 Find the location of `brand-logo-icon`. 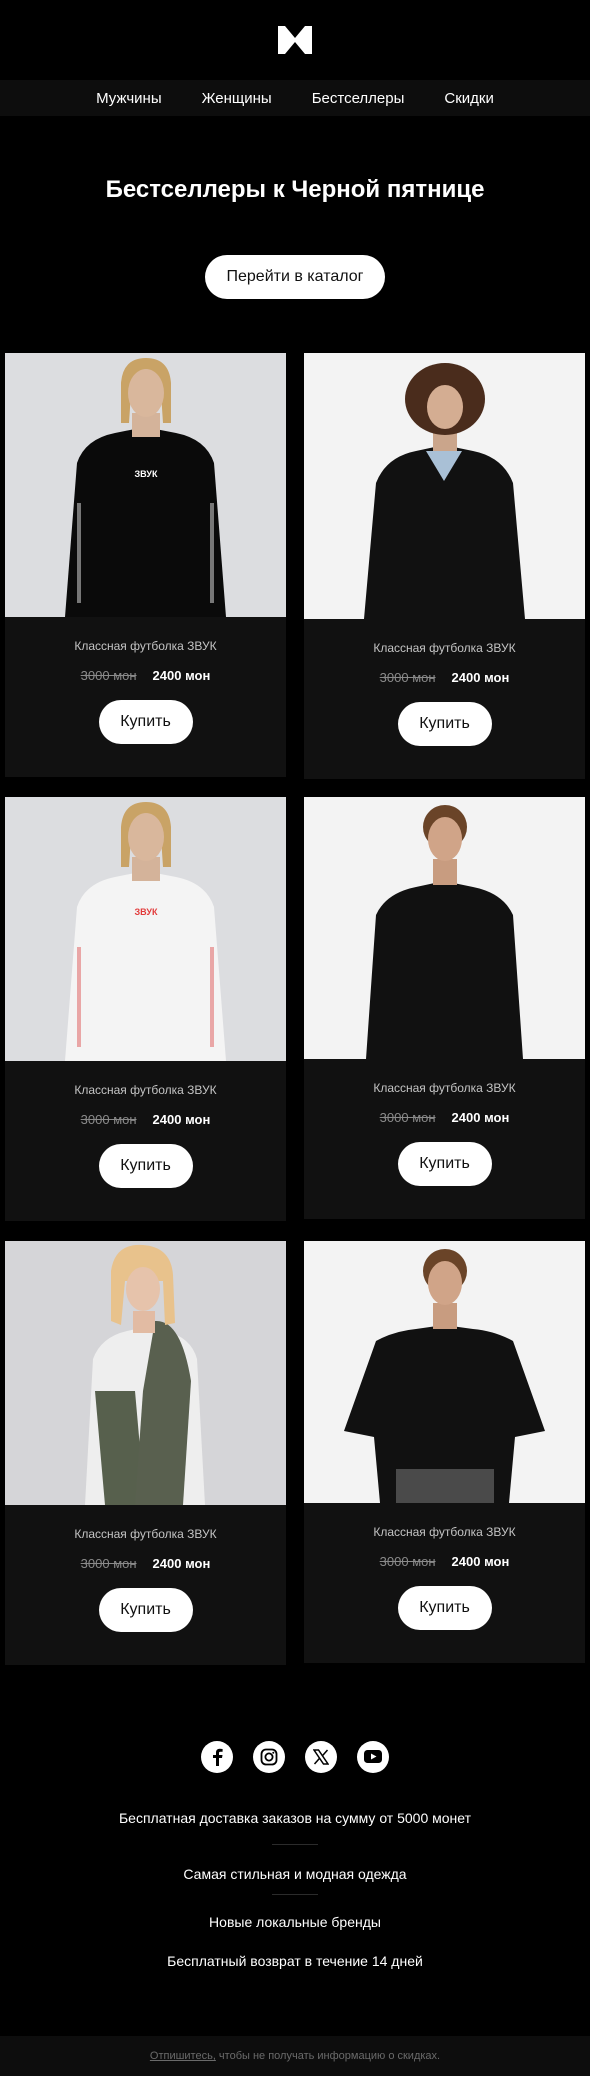

brand-logo-icon is located at coordinates (295, 40).